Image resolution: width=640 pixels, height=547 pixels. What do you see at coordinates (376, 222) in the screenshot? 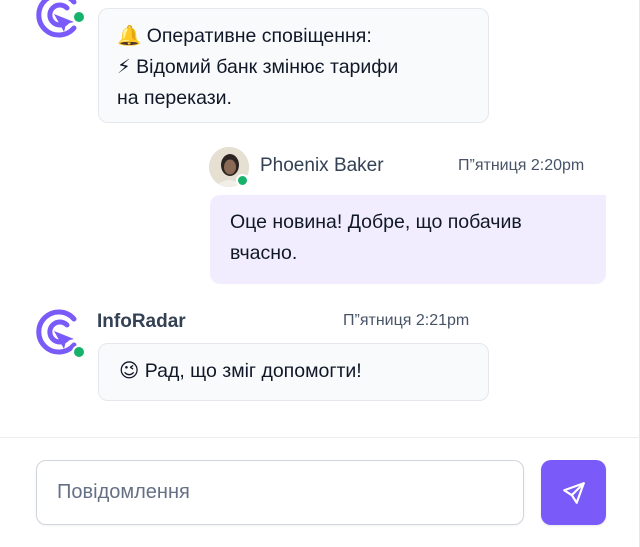
I see `message-line: Оце новина! Добре, що побачив` at bounding box center [376, 222].